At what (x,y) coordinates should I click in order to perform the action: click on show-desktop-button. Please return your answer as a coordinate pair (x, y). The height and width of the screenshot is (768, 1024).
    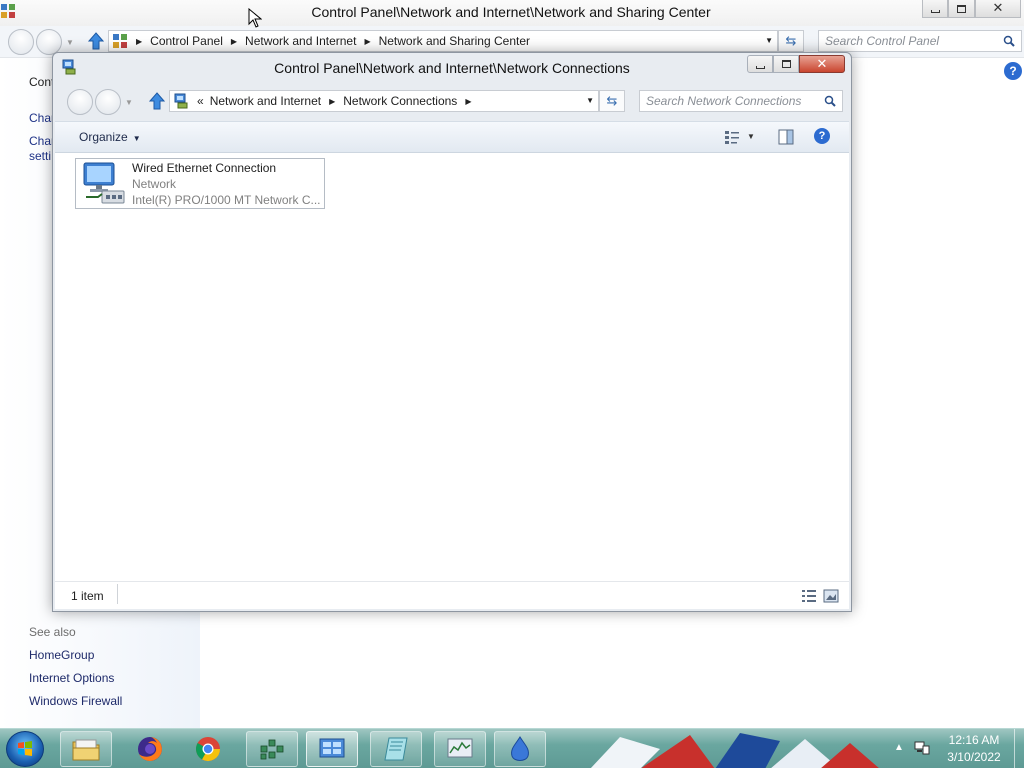
    Looking at the image, I should click on (1019, 748).